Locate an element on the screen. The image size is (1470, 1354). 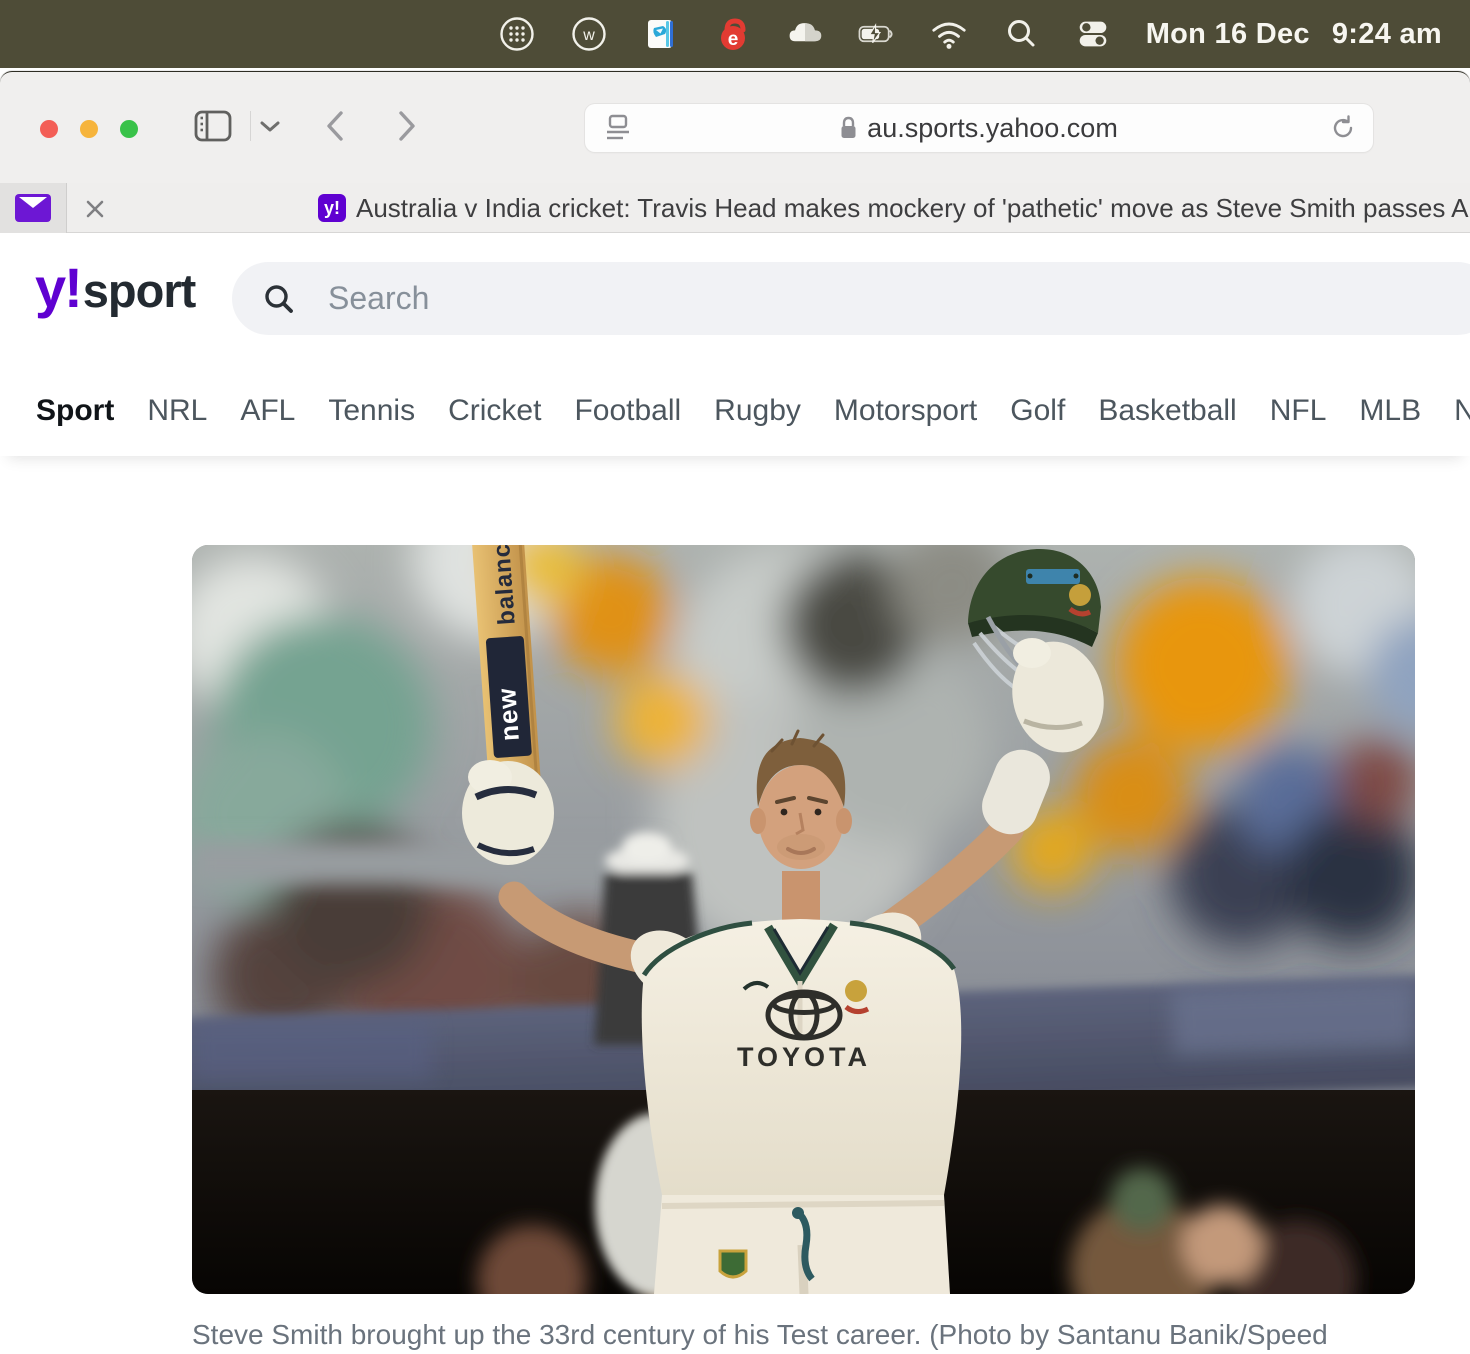
url-text: au.sports.yahoo.com is located at coordinates (992, 127).